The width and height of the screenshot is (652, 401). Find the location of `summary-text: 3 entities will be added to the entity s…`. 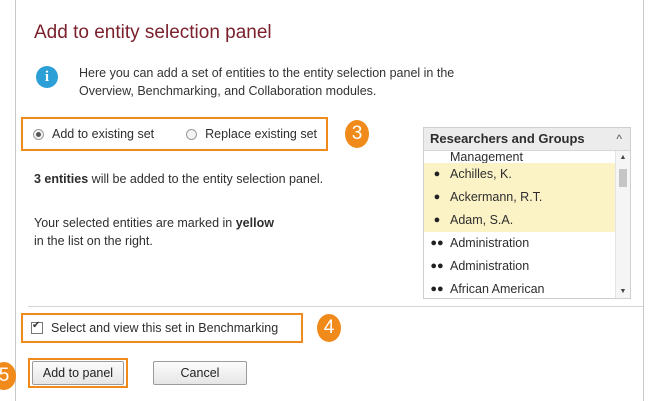

summary-text: 3 entities will be added to the entity s… is located at coordinates (178, 179).